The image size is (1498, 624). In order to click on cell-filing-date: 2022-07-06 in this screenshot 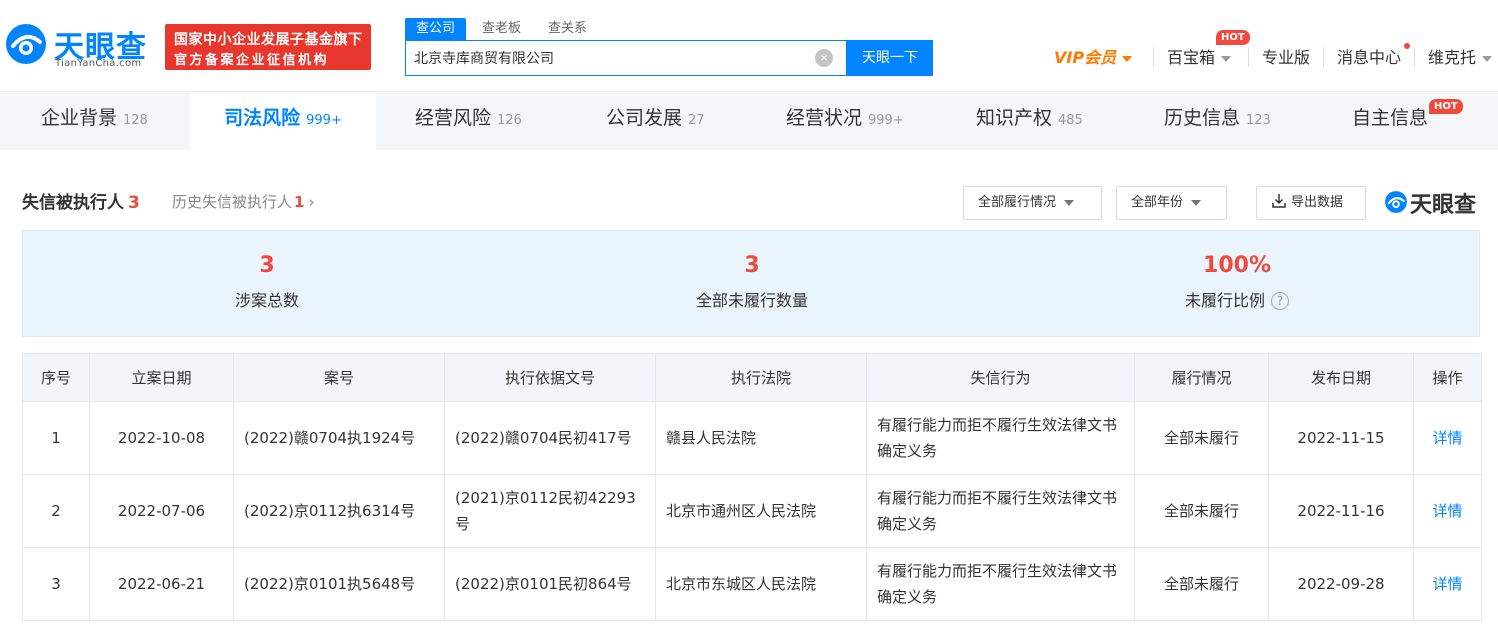, I will do `click(161, 511)`.